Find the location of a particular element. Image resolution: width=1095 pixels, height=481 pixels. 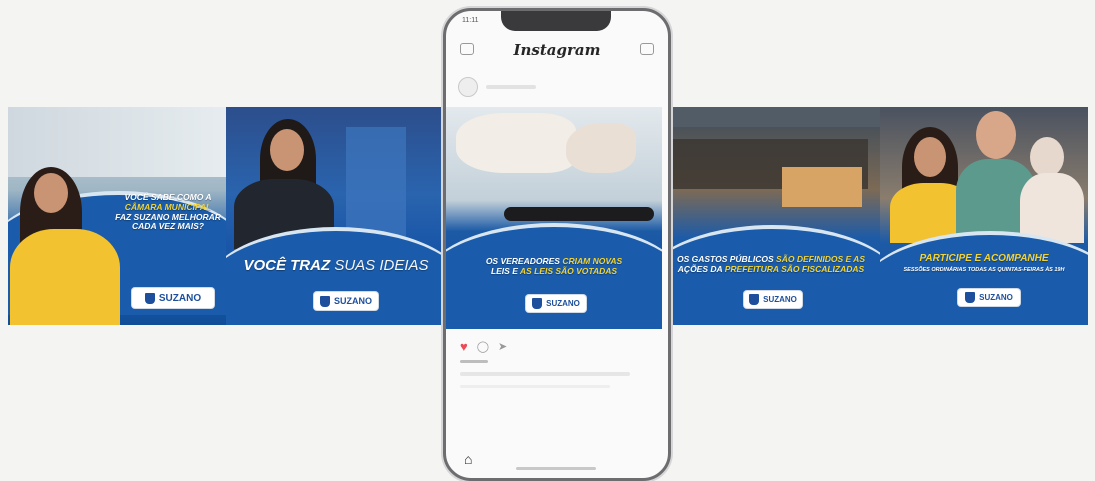

share-icon: ➤ is located at coordinates (502, 346).